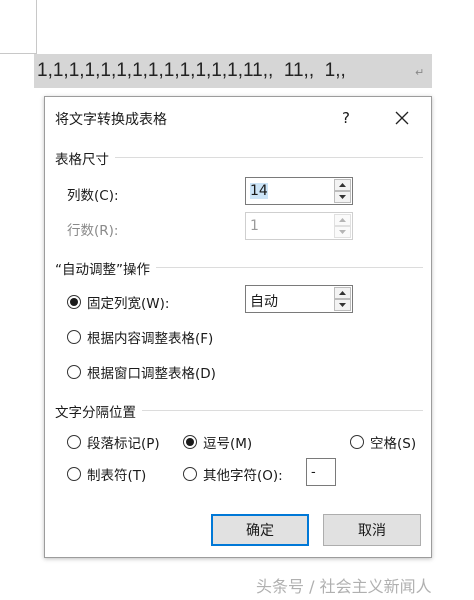 This screenshot has width=474, height=600. What do you see at coordinates (243, 476) in the screenshot?
I see `separator-other-label: 其他字符(O):` at bounding box center [243, 476].